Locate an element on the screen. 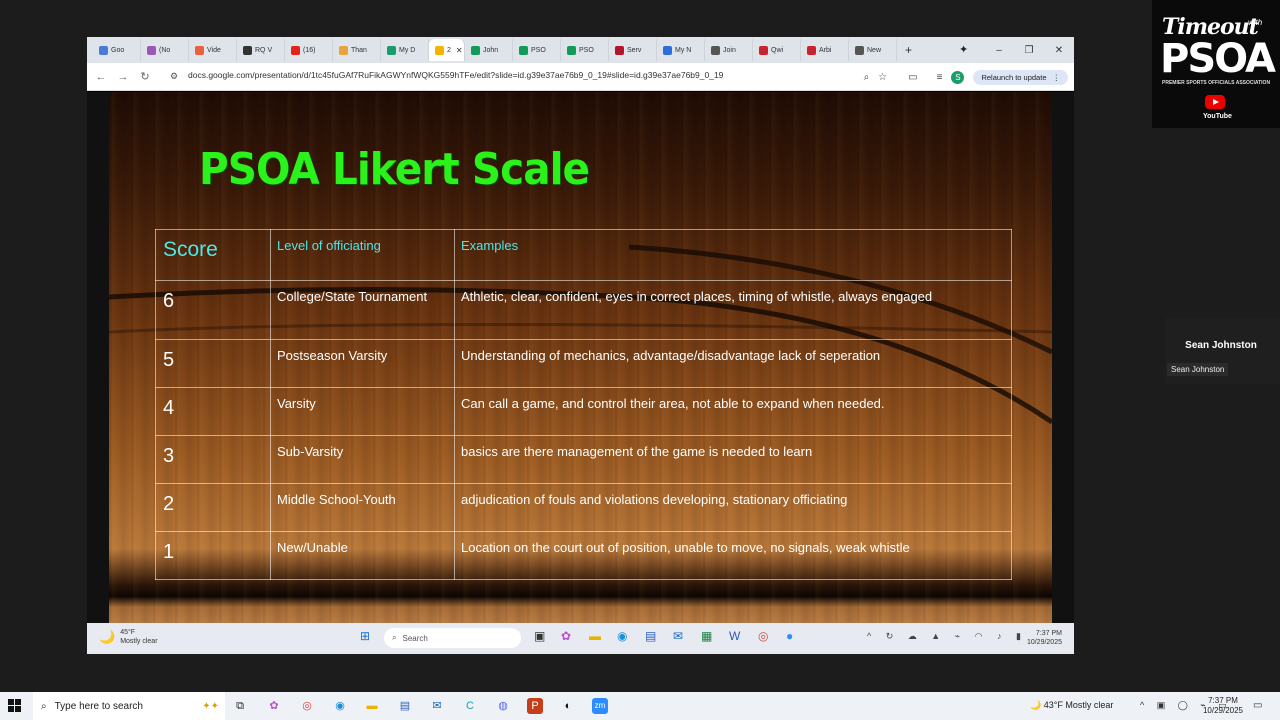 This screenshot has height=720, width=1280. cast-icon: ▭ is located at coordinates (912, 77).